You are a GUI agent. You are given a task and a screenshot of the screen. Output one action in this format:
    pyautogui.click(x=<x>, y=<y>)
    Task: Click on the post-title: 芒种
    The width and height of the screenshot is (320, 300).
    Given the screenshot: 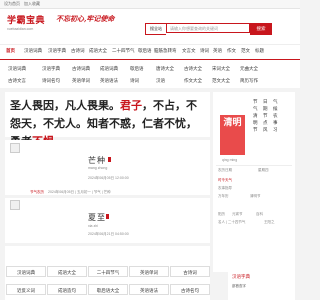 What is the action you would take?
    pyautogui.click(x=97, y=160)
    